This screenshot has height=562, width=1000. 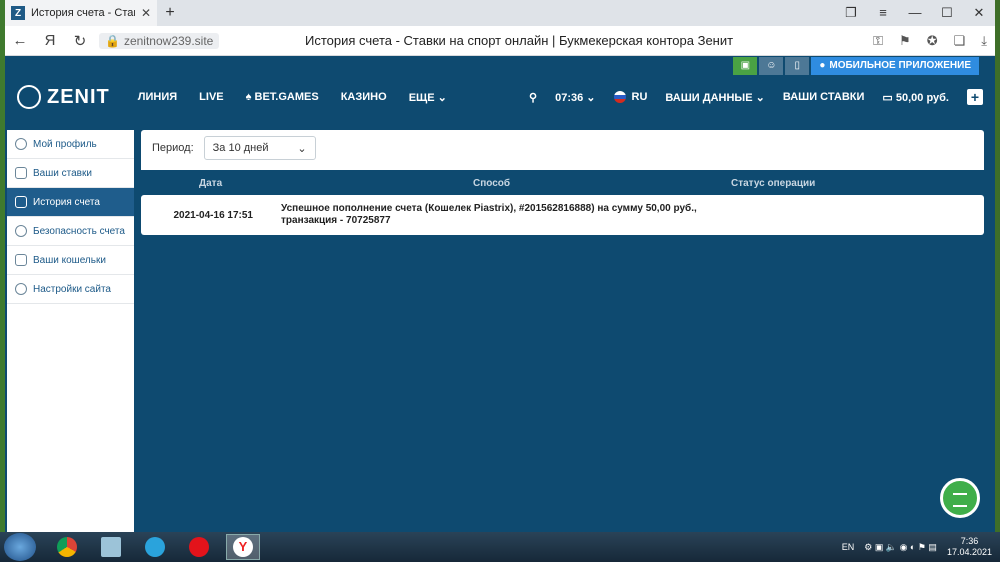 What do you see at coordinates (773, 183) in the screenshot?
I see `column-status: Статус операции` at bounding box center [773, 183].